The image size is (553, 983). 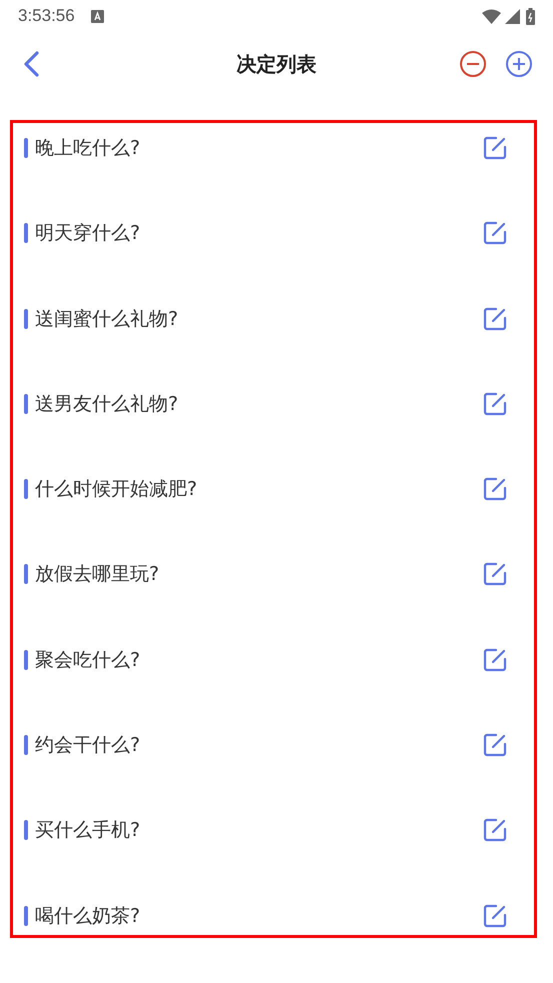 What do you see at coordinates (512, 16) in the screenshot?
I see `signal-icon` at bounding box center [512, 16].